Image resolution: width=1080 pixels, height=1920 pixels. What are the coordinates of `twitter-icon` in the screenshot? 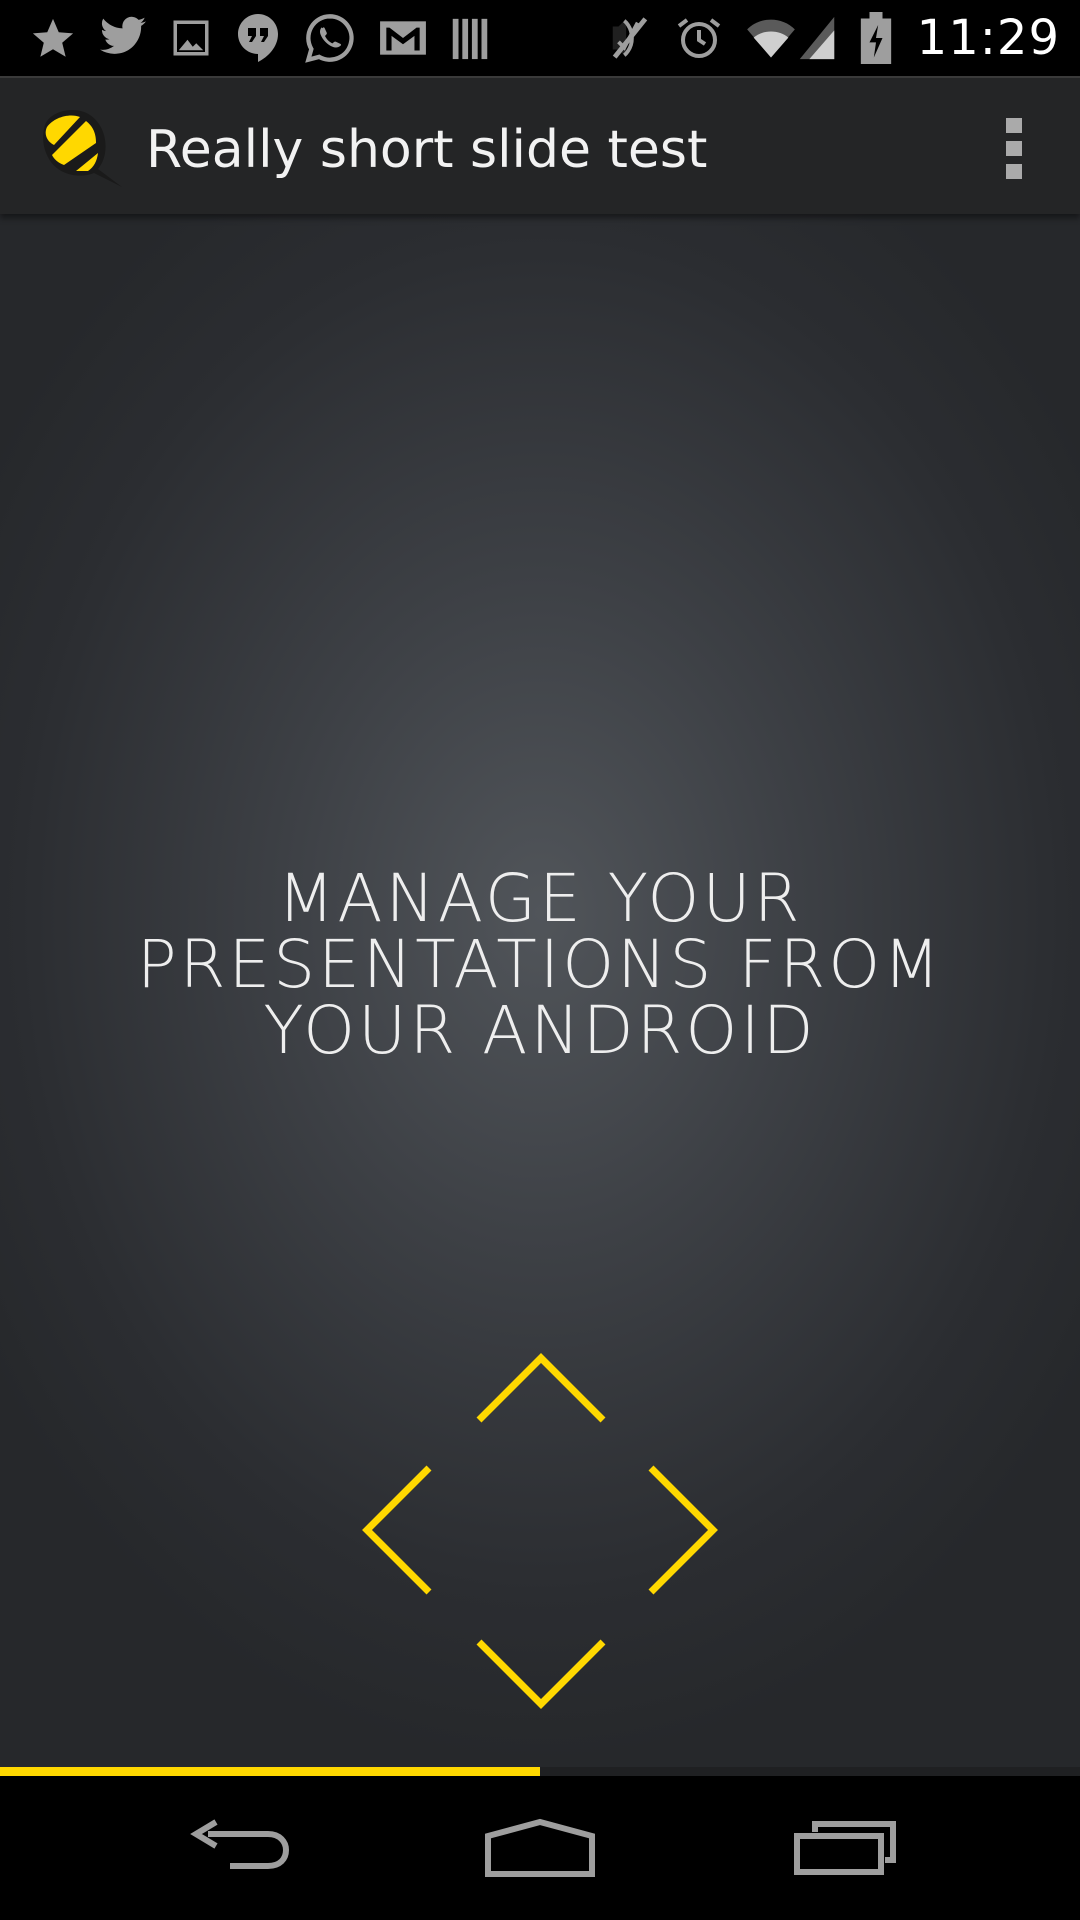 It's located at (123, 35).